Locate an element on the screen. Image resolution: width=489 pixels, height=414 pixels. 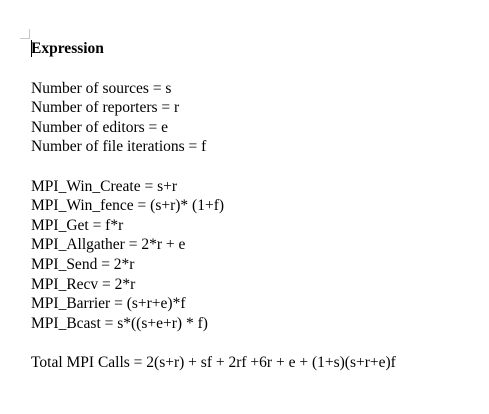
variable-reporters: Number of reporters = r is located at coordinates (105, 108).